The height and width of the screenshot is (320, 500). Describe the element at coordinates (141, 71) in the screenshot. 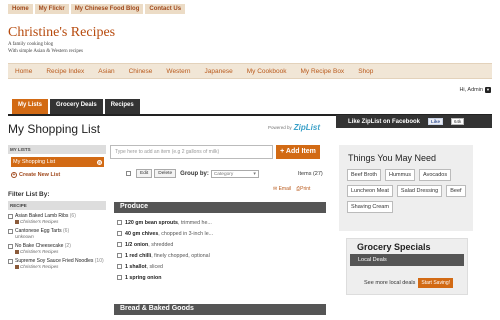

I see `mainnav-chinese: Chinese` at that location.